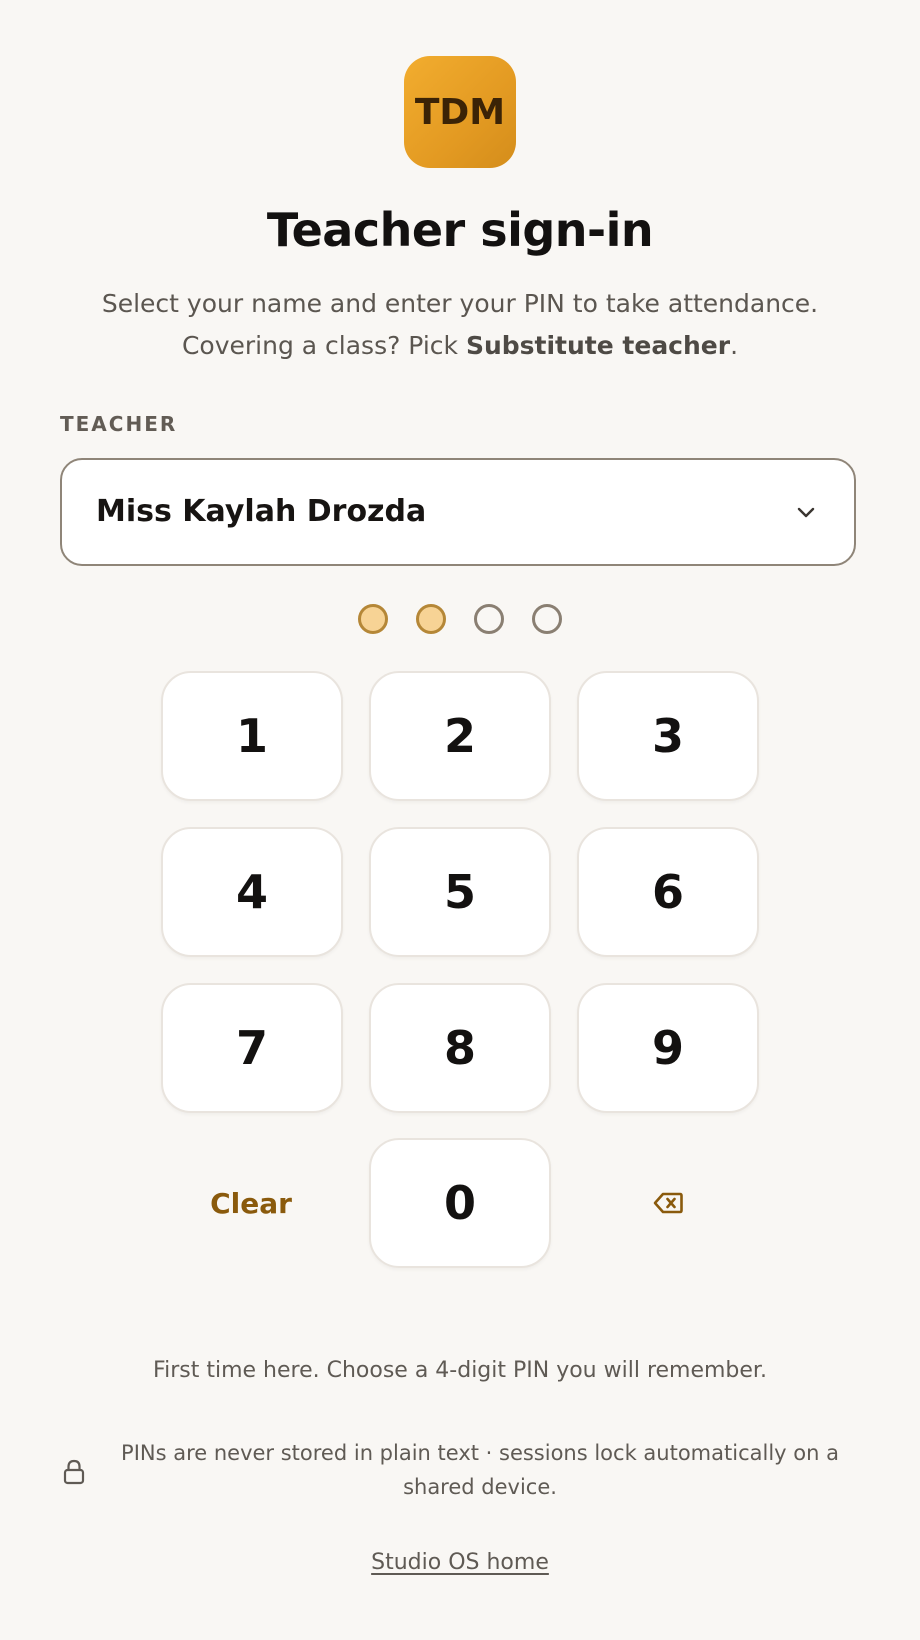 This screenshot has height=1640, width=920. What do you see at coordinates (734, 345) in the screenshot?
I see `subtitle-suffix: .` at bounding box center [734, 345].